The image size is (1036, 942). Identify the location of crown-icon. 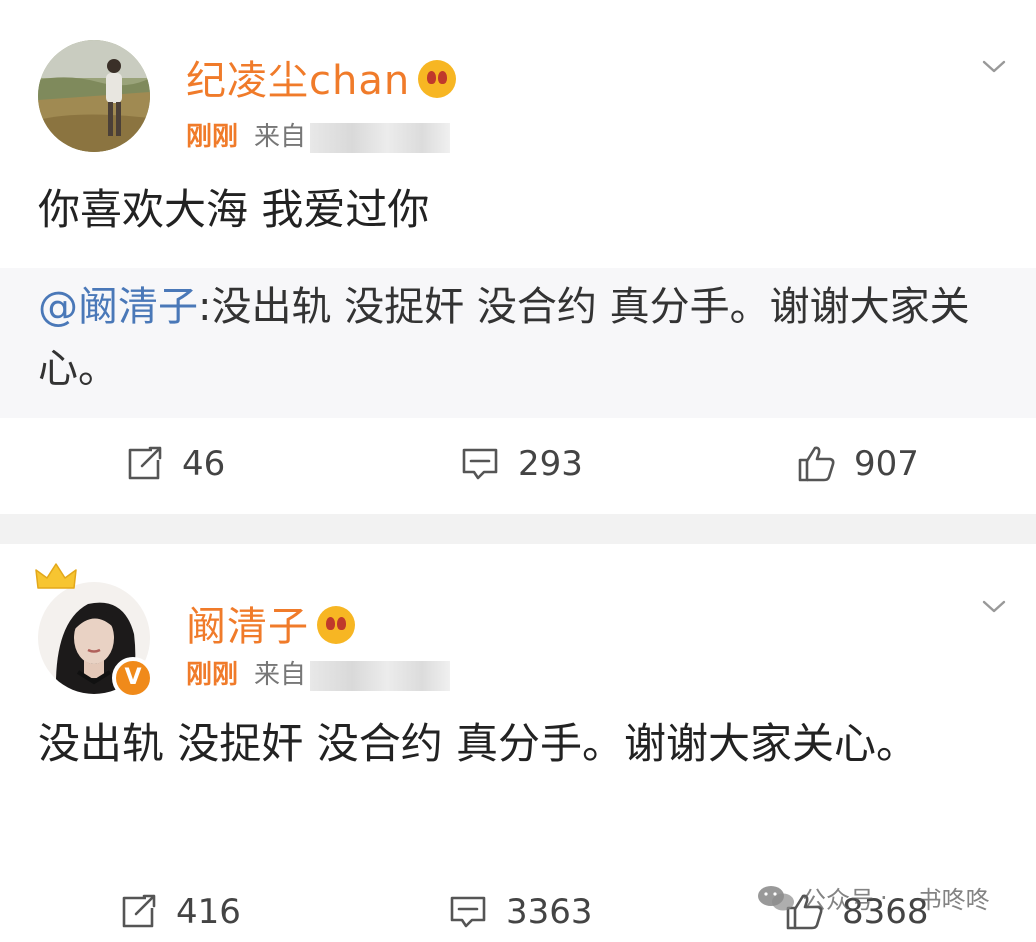
(56, 576).